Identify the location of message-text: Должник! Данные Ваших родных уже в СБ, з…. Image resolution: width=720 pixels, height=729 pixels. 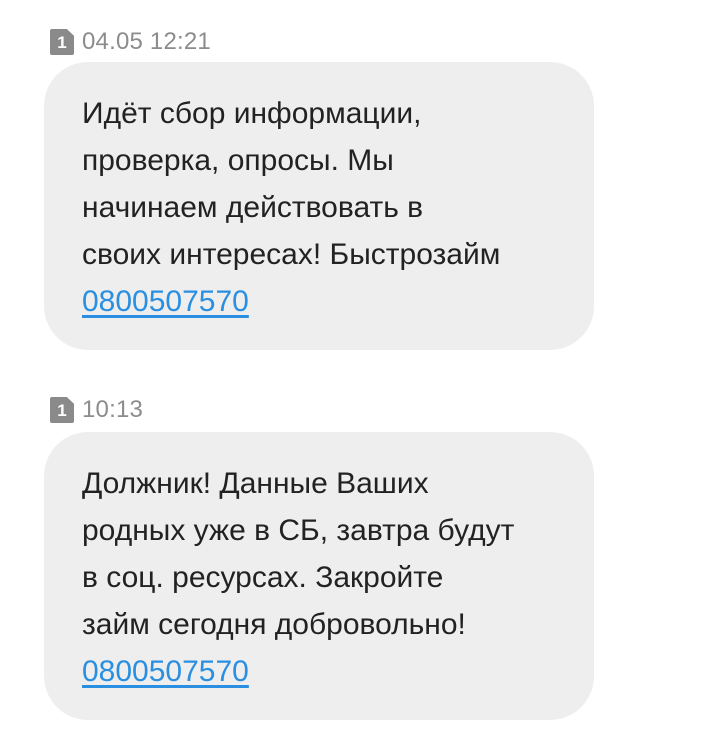
(298, 554).